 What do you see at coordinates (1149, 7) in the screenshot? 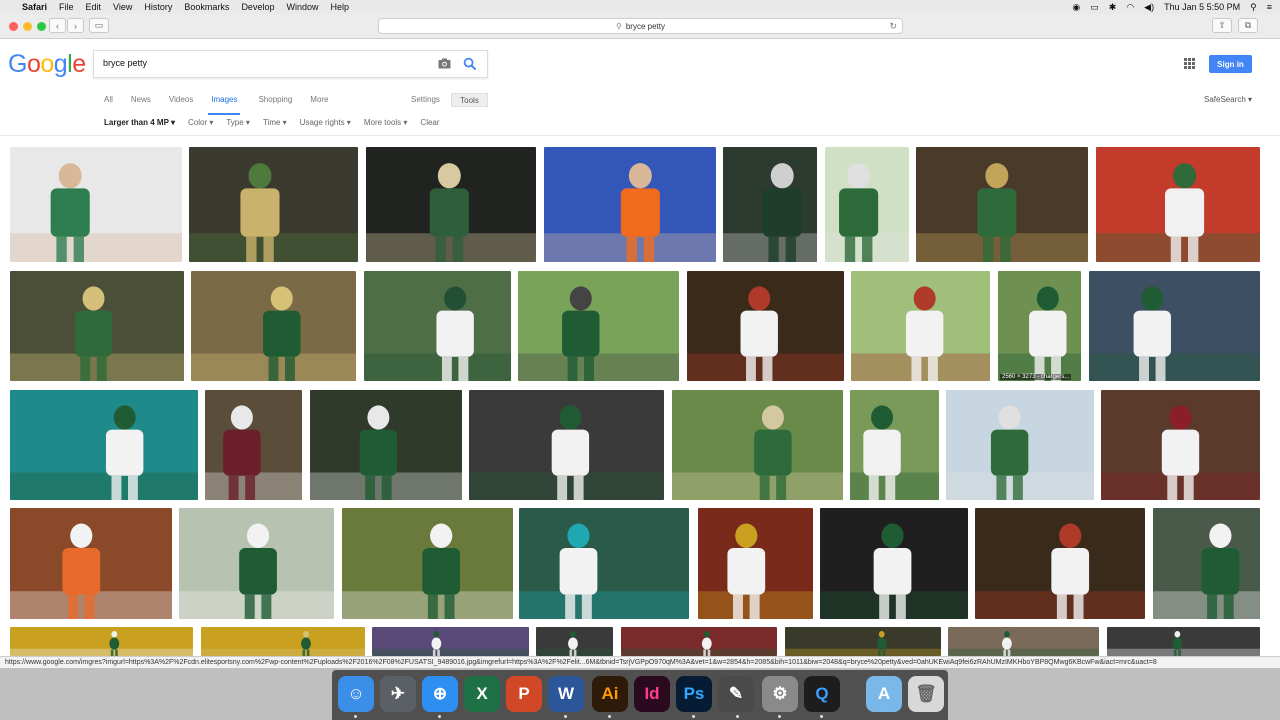
I see `volume-icon: ◀)` at bounding box center [1149, 7].